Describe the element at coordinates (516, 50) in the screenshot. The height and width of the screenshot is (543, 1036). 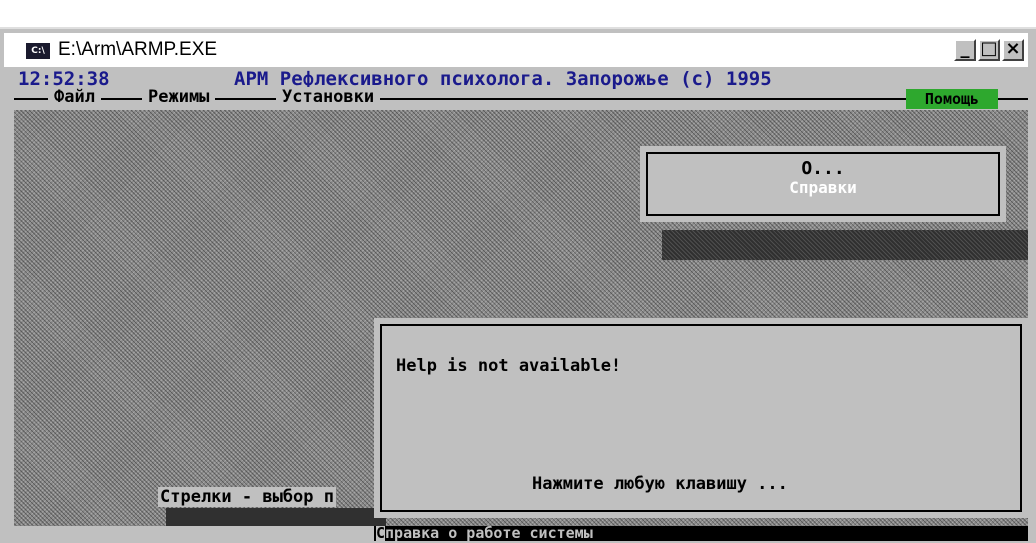
I see `title-bar: C:\ E:\Arm\ARMP.EXE _ □ ×` at that location.